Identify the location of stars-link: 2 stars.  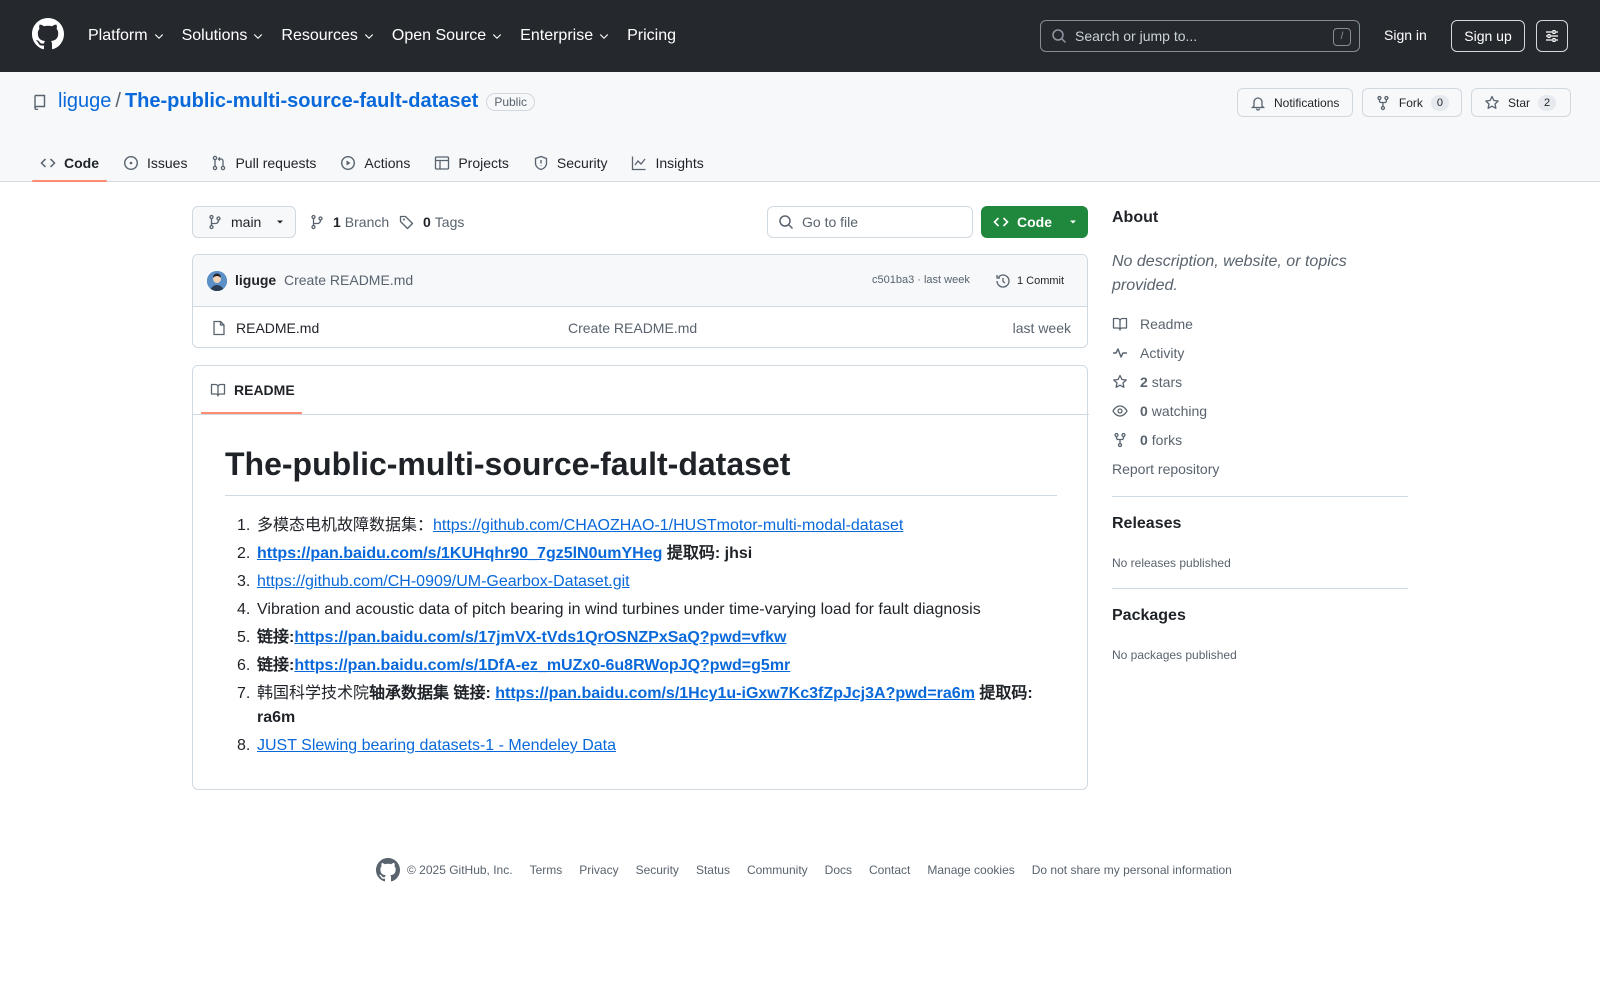
(1147, 382).